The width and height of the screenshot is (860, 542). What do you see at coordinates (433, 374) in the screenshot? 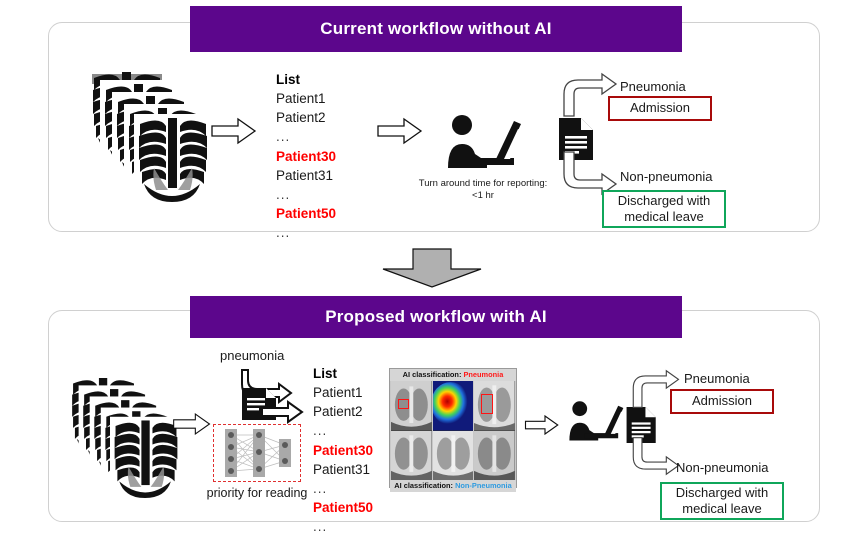
I see `ai-caption-positive-prefix: AI classification:` at bounding box center [433, 374].